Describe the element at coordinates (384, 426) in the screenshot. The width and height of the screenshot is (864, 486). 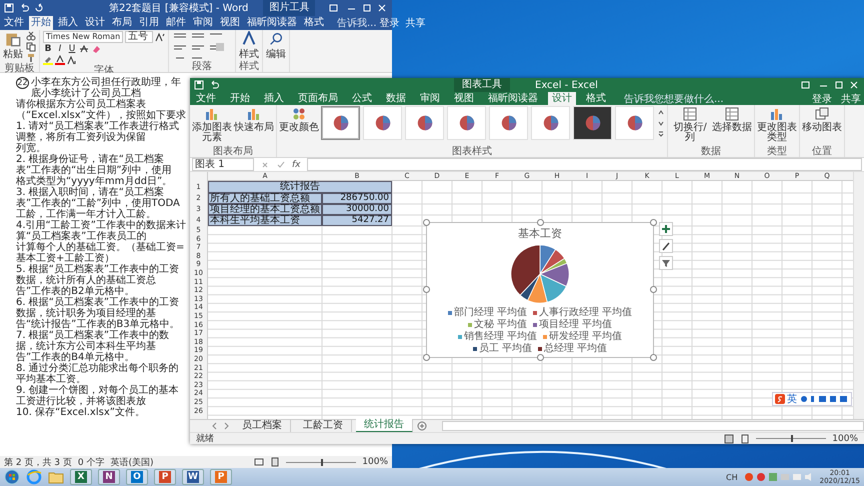
I see `sheet-tab: 统计报告` at that location.